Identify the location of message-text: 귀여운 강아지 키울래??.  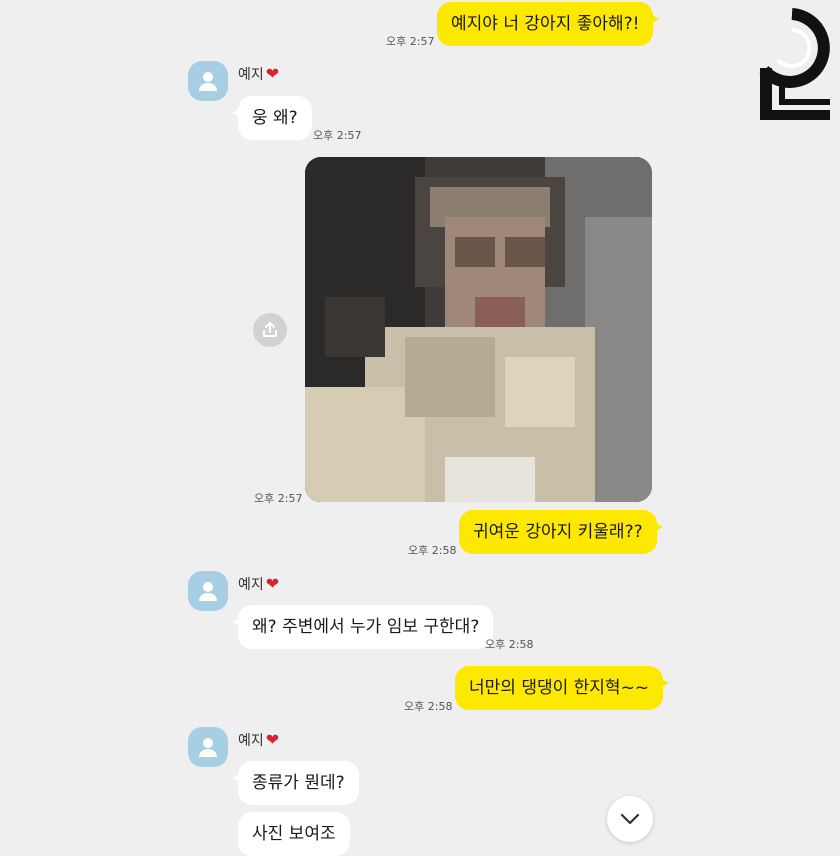
(558, 532).